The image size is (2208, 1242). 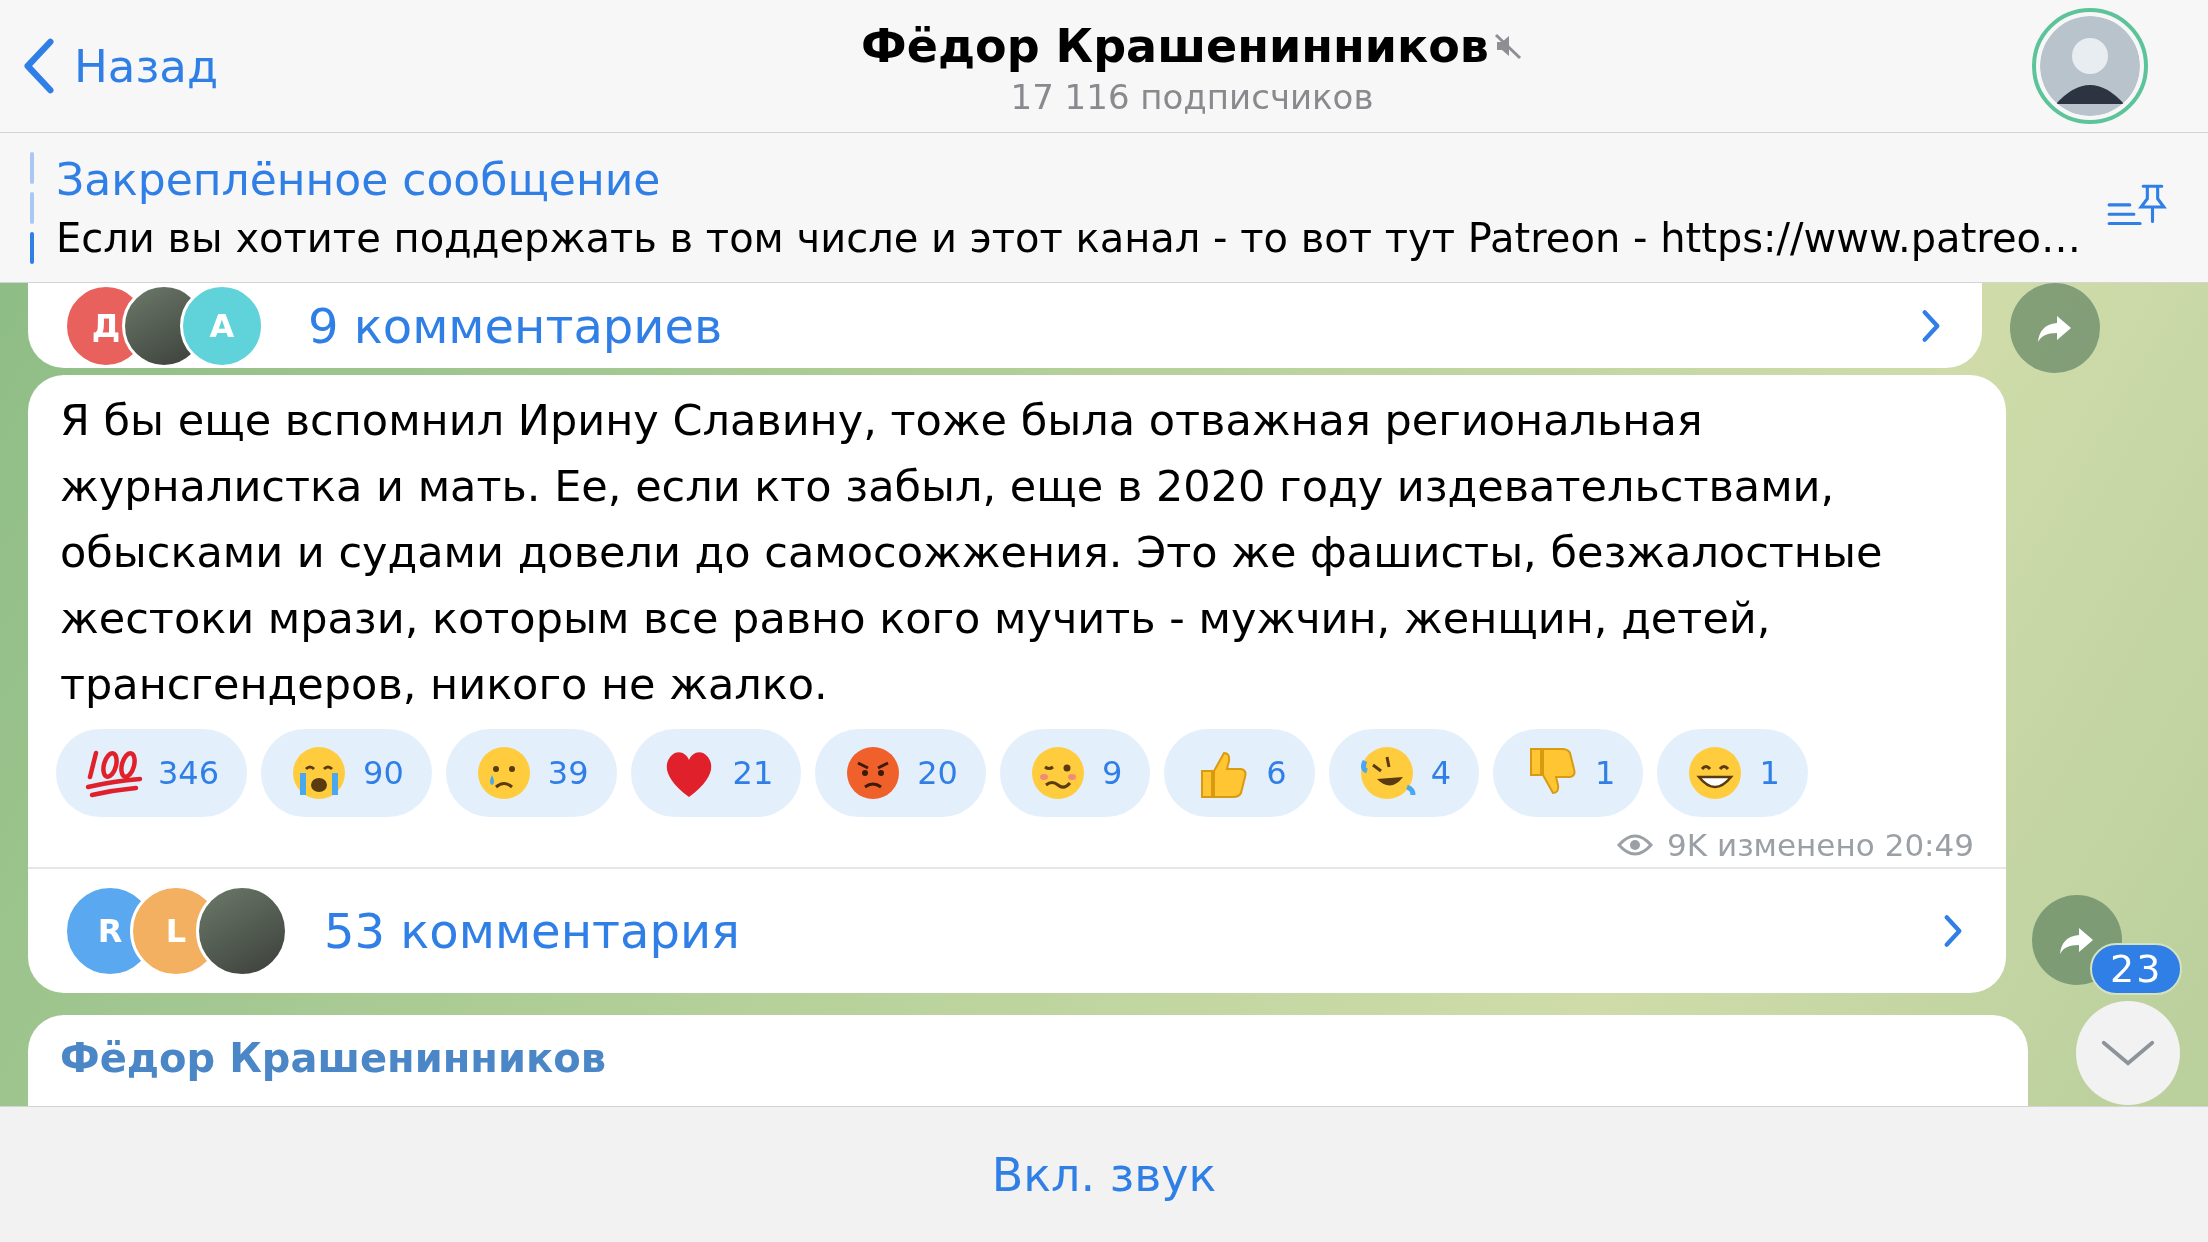 I want to click on author-name: Фёдор Крашенинников, so click(x=333, y=1058).